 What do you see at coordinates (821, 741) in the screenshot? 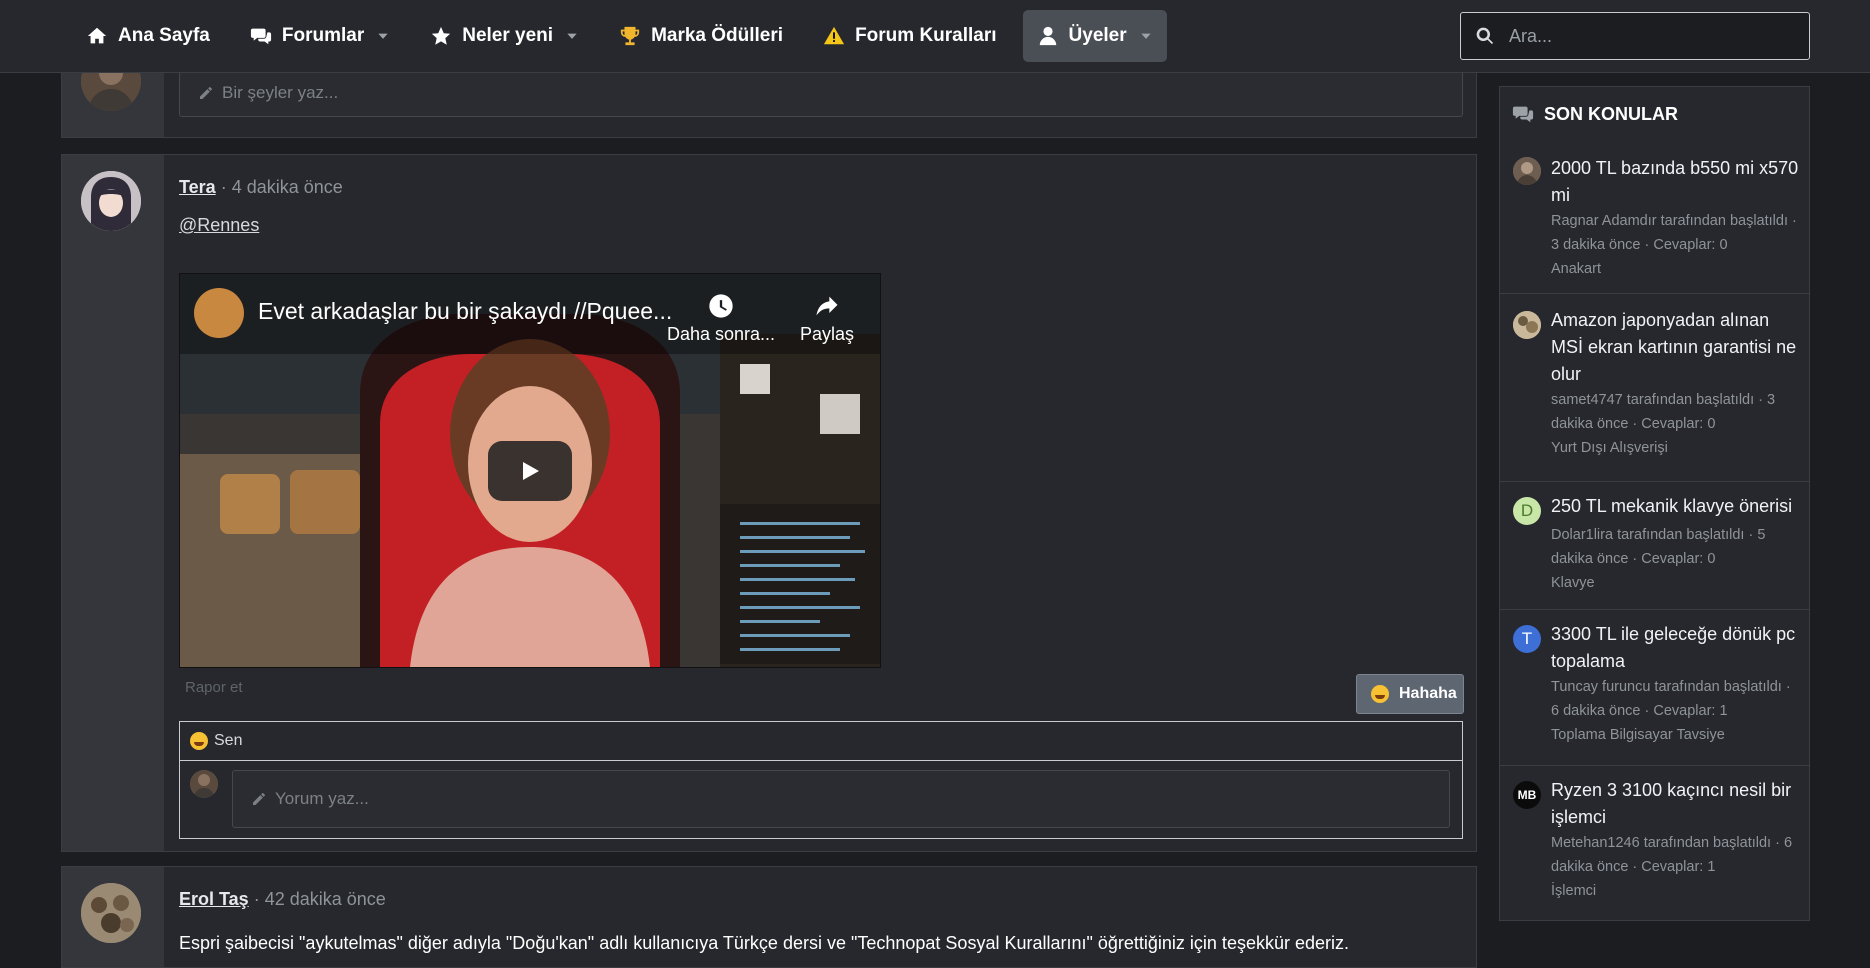
I see `reactions-list: Sen` at bounding box center [821, 741].